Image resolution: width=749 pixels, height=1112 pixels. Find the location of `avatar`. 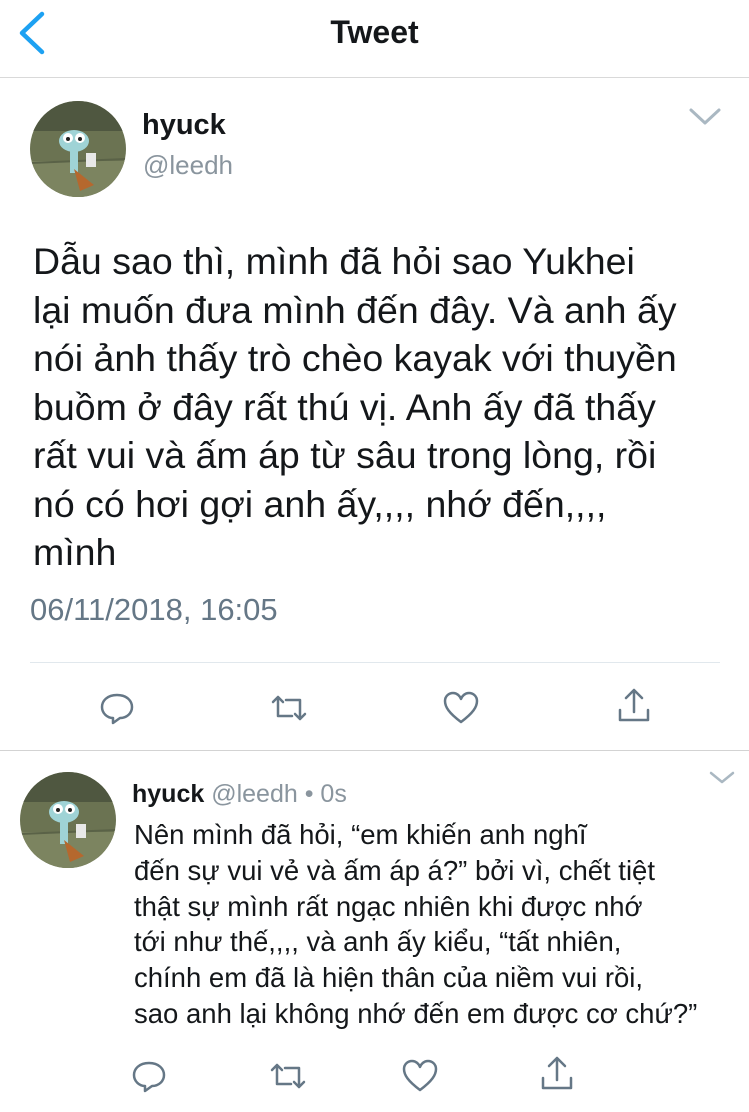

avatar is located at coordinates (78, 149).